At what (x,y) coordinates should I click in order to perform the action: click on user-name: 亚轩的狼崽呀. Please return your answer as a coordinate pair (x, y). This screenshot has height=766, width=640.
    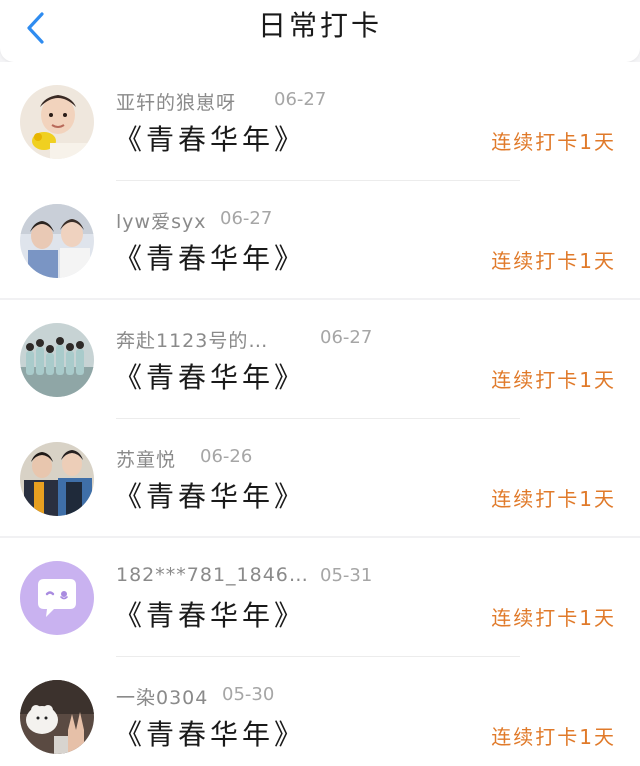
    Looking at the image, I should click on (176, 101).